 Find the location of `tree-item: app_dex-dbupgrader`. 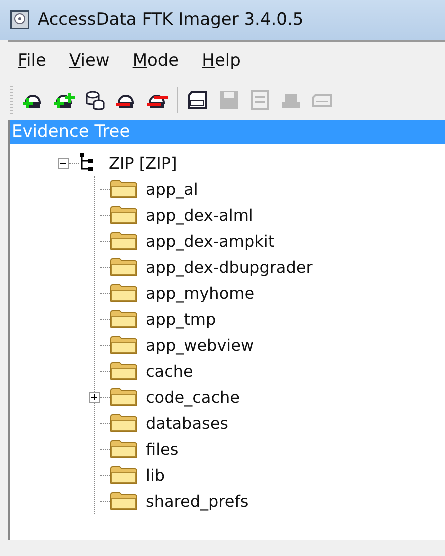

tree-item: app_dex-dbupgrader is located at coordinates (229, 267).